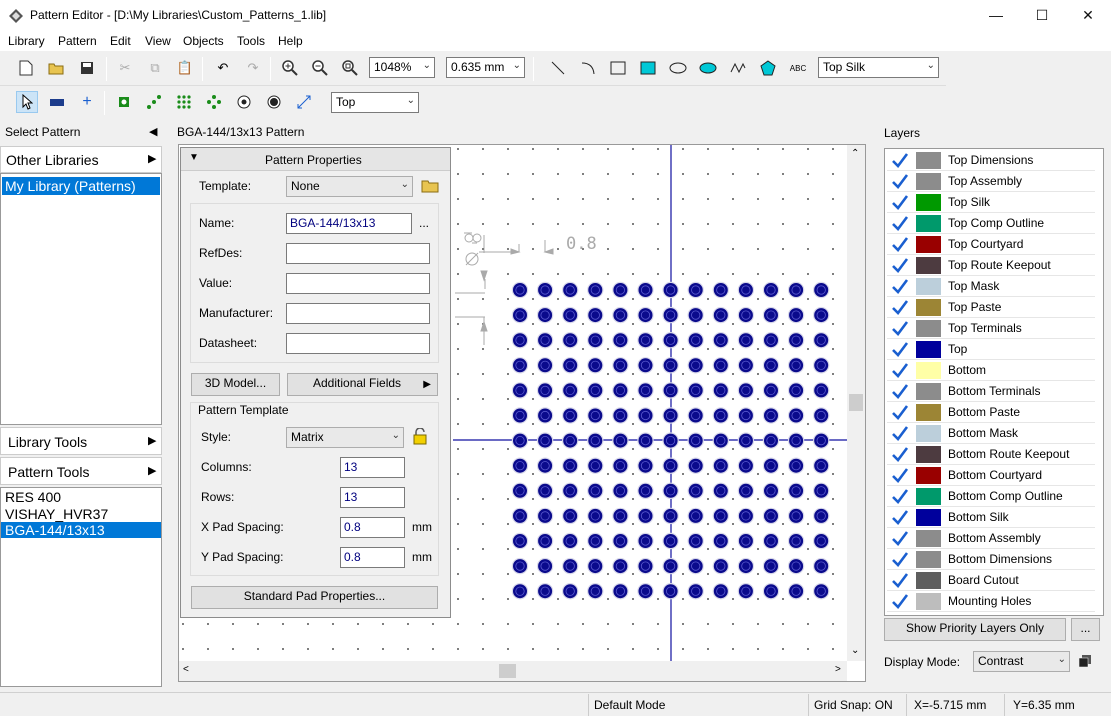 The height and width of the screenshot is (716, 1111). What do you see at coordinates (186, 669) in the screenshot?
I see `scroll-left-icon: <` at bounding box center [186, 669].